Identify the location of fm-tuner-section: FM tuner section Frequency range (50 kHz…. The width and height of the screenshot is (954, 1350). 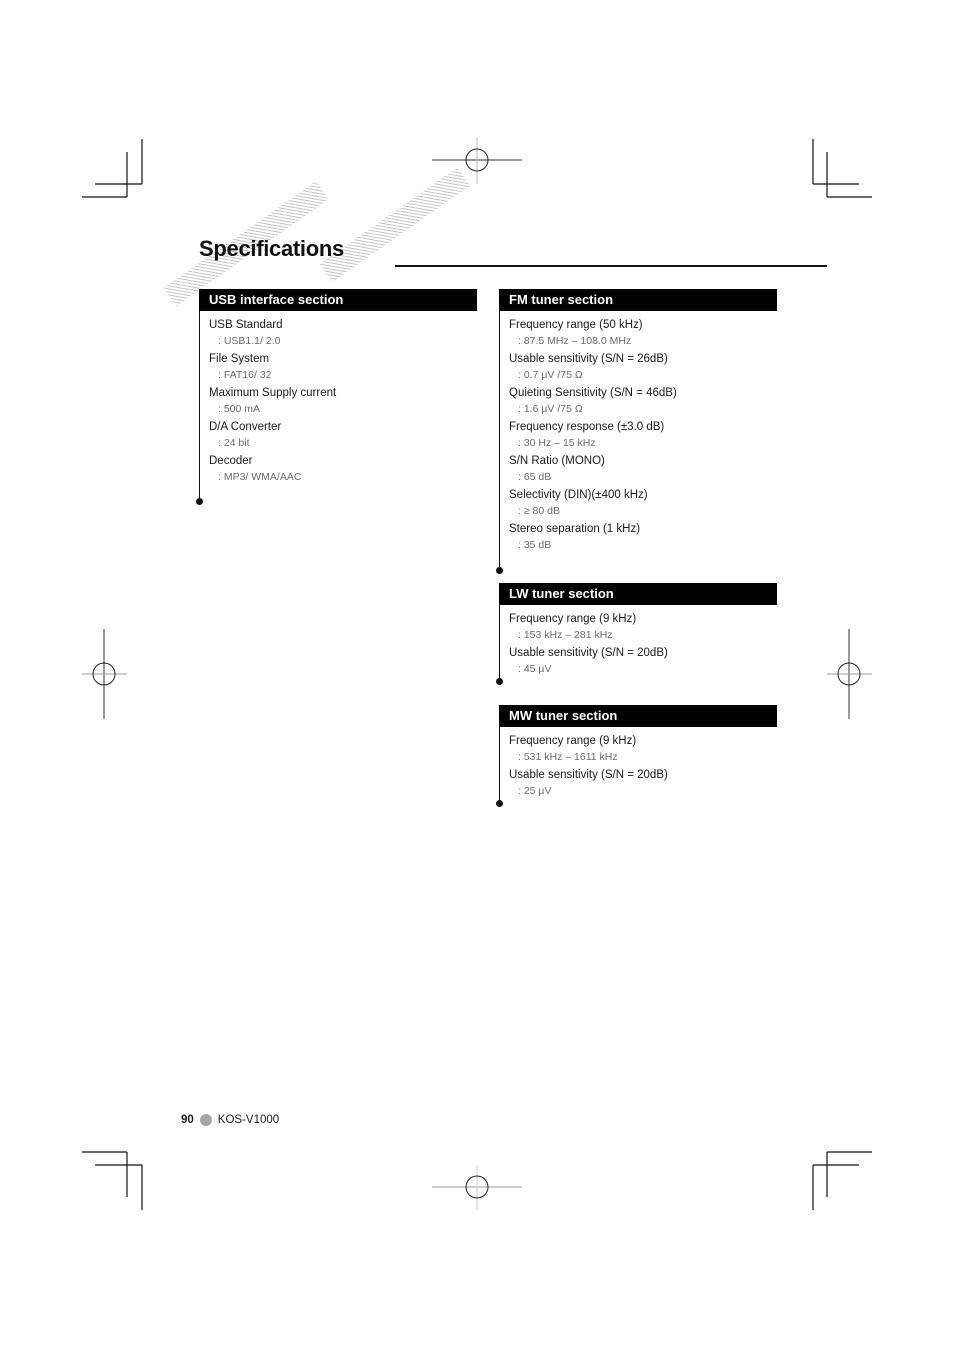
(636, 431).